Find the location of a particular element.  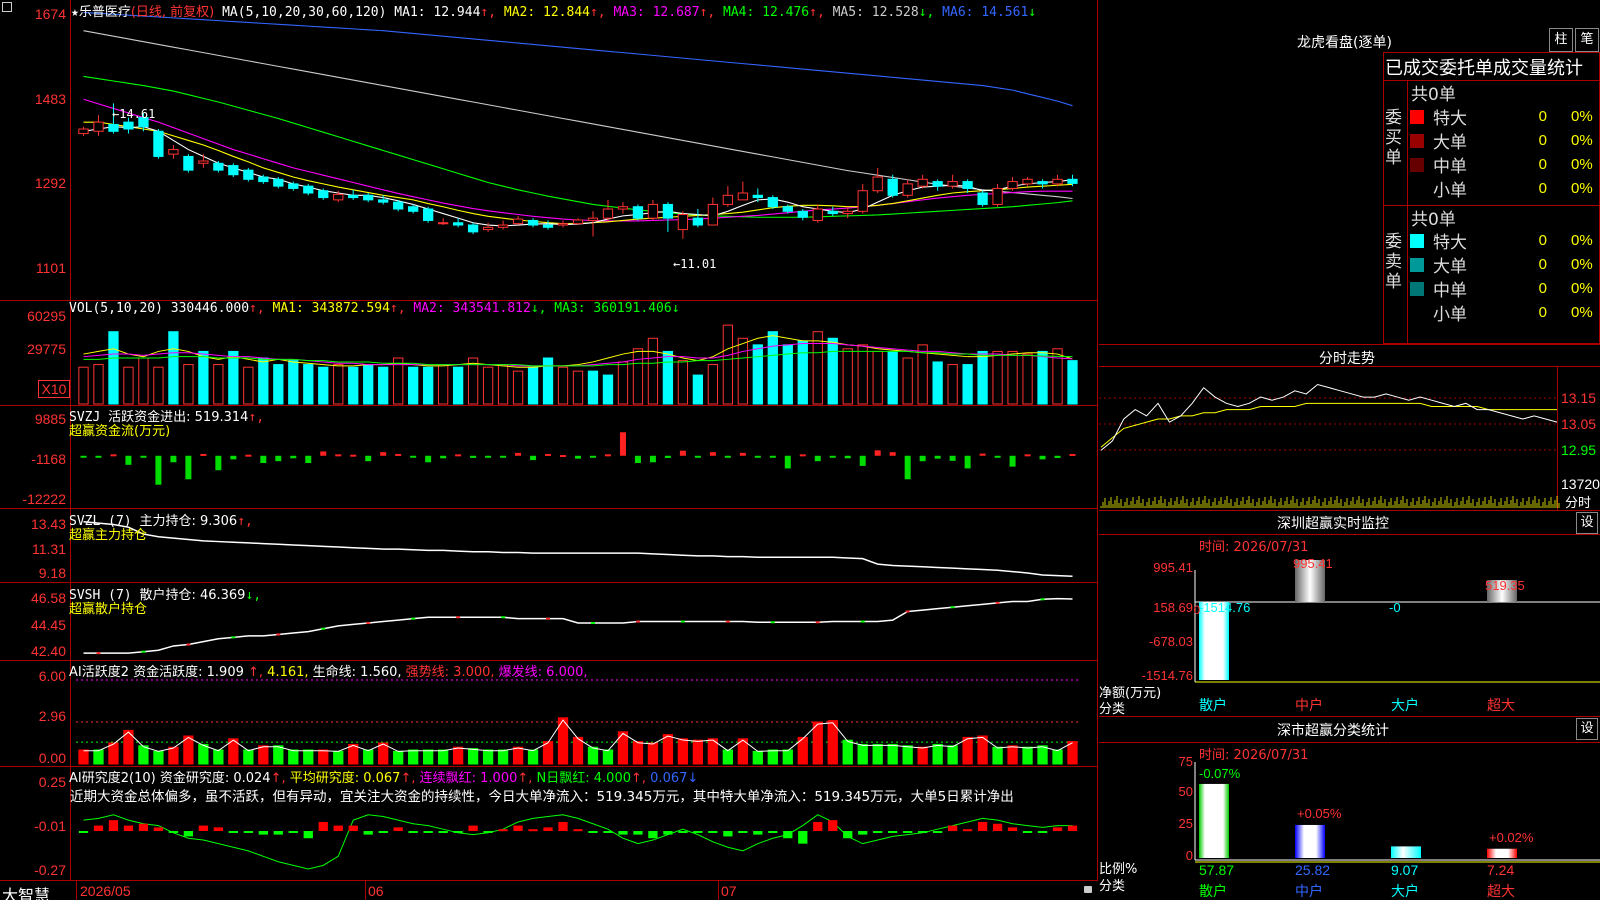

main-holding-line is located at coordinates (578, 549).